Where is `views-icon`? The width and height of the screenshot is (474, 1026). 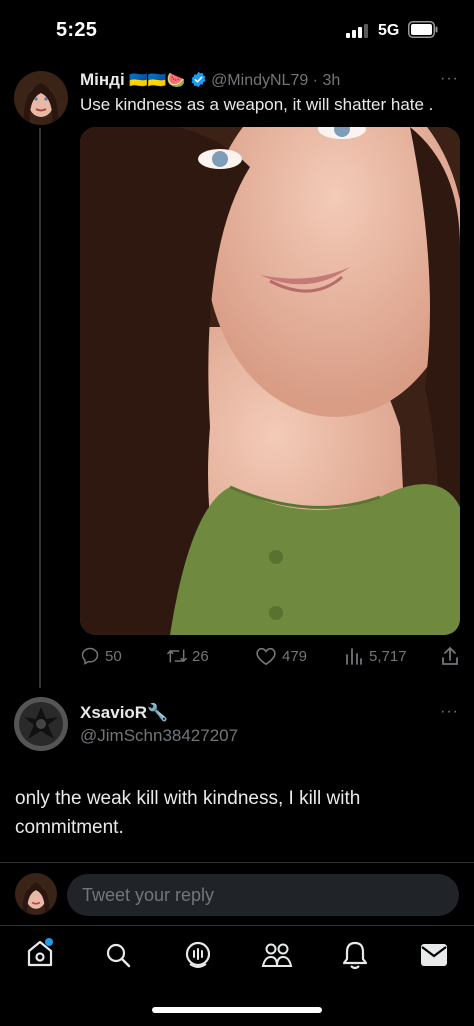 views-icon is located at coordinates (354, 656).